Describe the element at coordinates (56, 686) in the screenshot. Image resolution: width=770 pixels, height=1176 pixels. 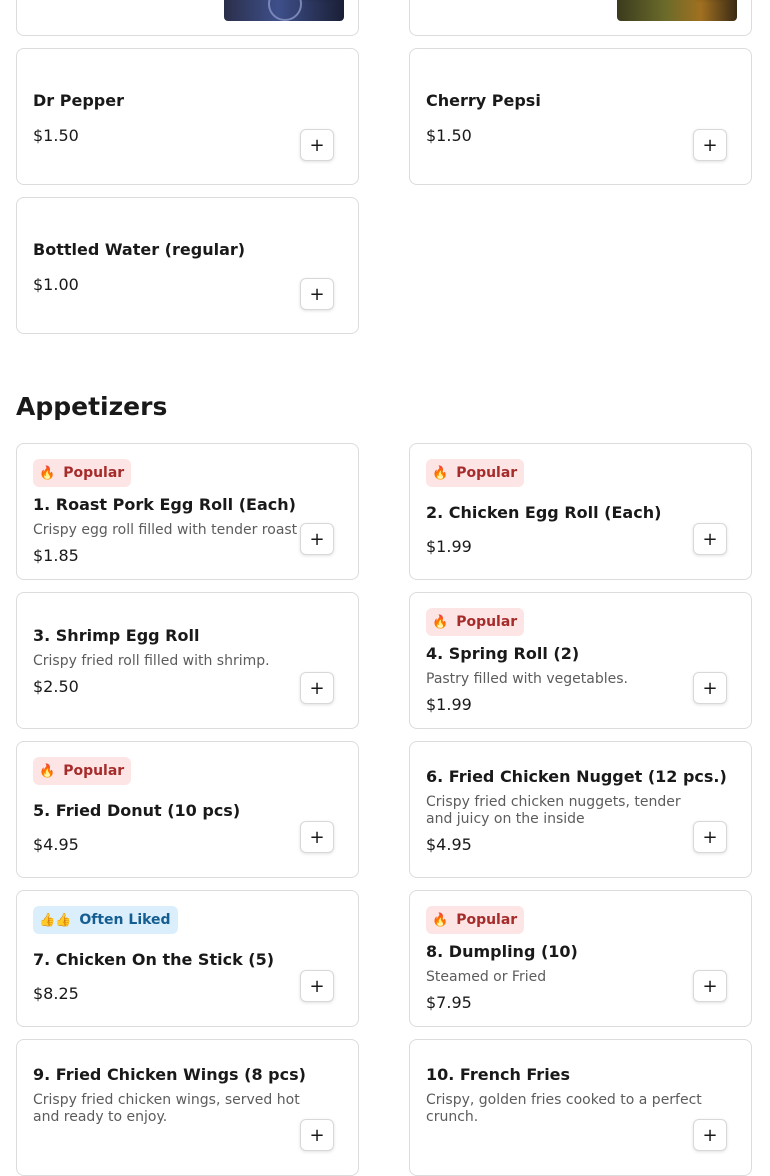
I see `item-price: $2.50` at that location.